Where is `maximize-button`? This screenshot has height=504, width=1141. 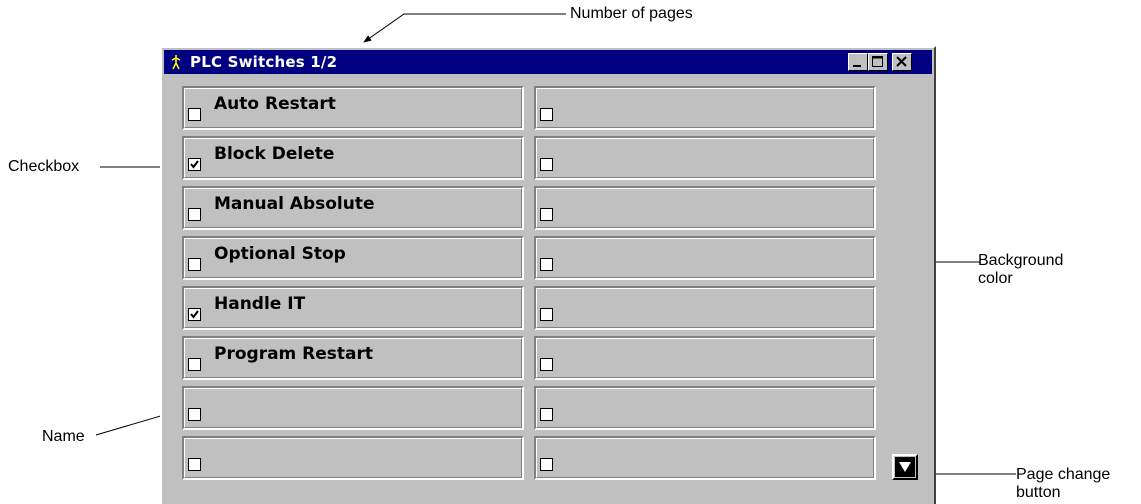
maximize-button is located at coordinates (878, 62).